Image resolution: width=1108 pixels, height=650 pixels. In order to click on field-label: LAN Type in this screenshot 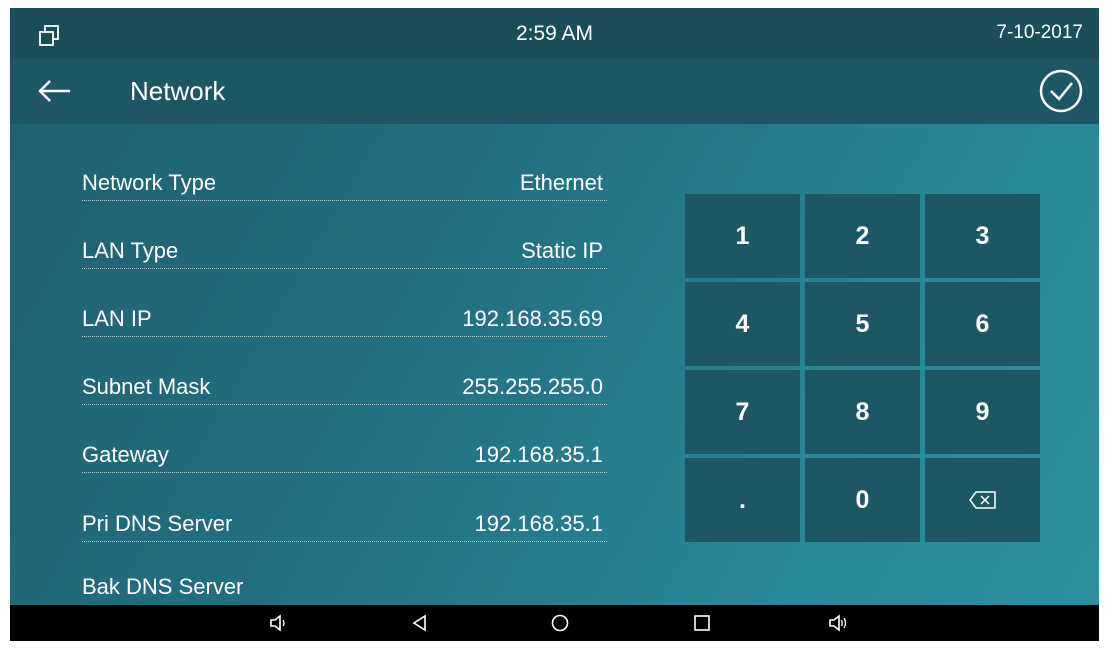, I will do `click(130, 250)`.